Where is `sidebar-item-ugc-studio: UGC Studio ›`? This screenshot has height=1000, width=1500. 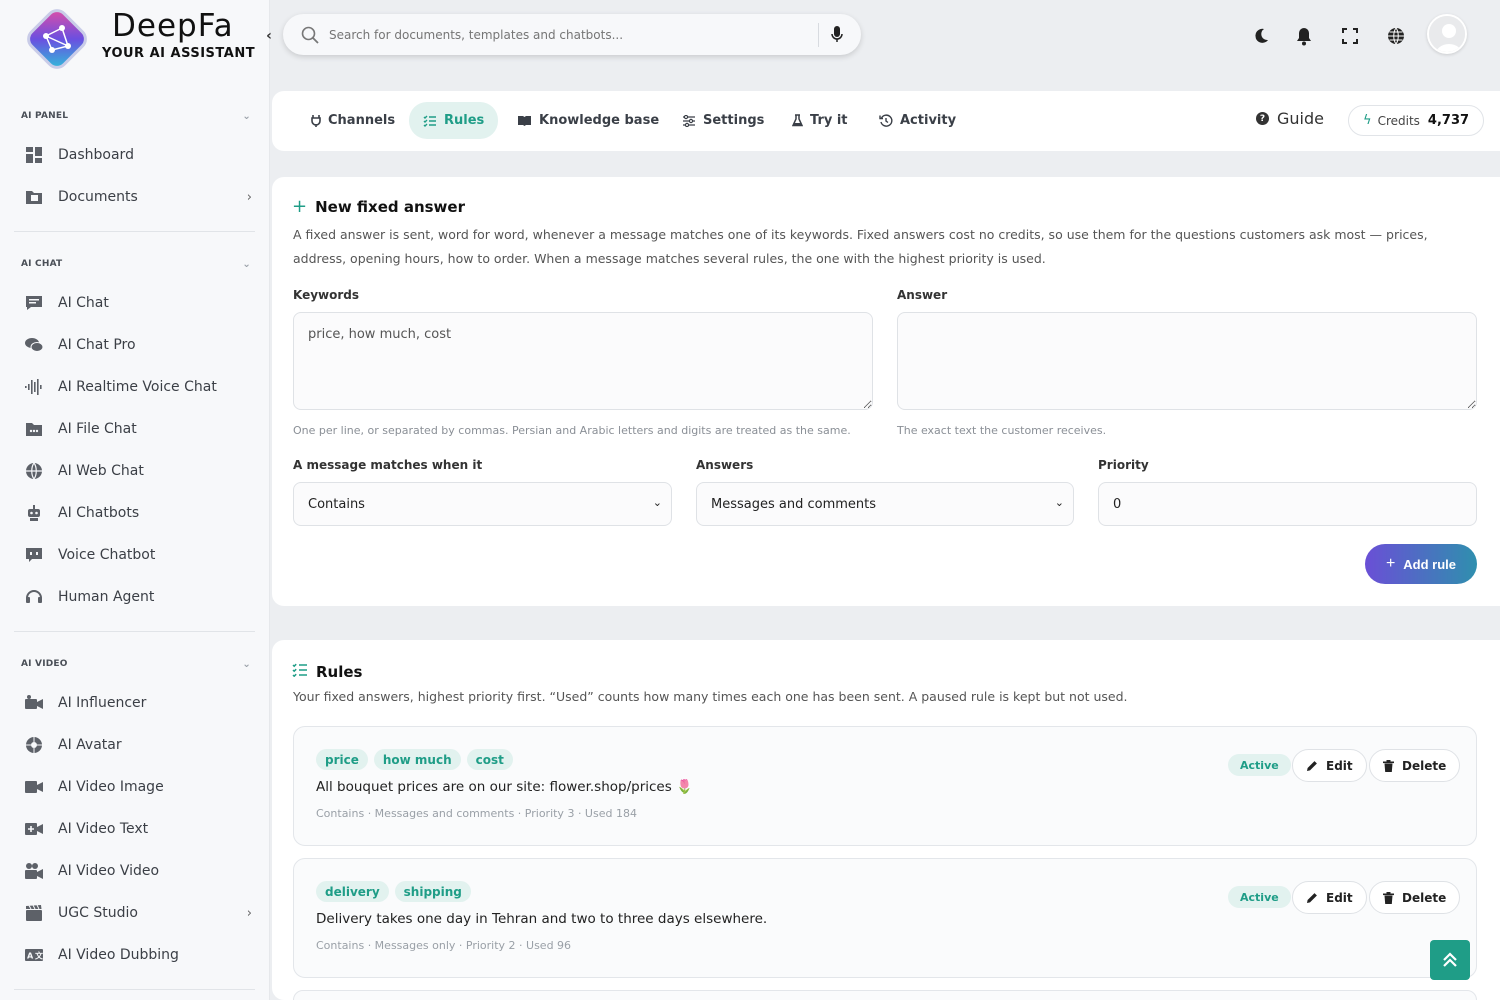 sidebar-item-ugc-studio: UGC Studio › is located at coordinates (138, 913).